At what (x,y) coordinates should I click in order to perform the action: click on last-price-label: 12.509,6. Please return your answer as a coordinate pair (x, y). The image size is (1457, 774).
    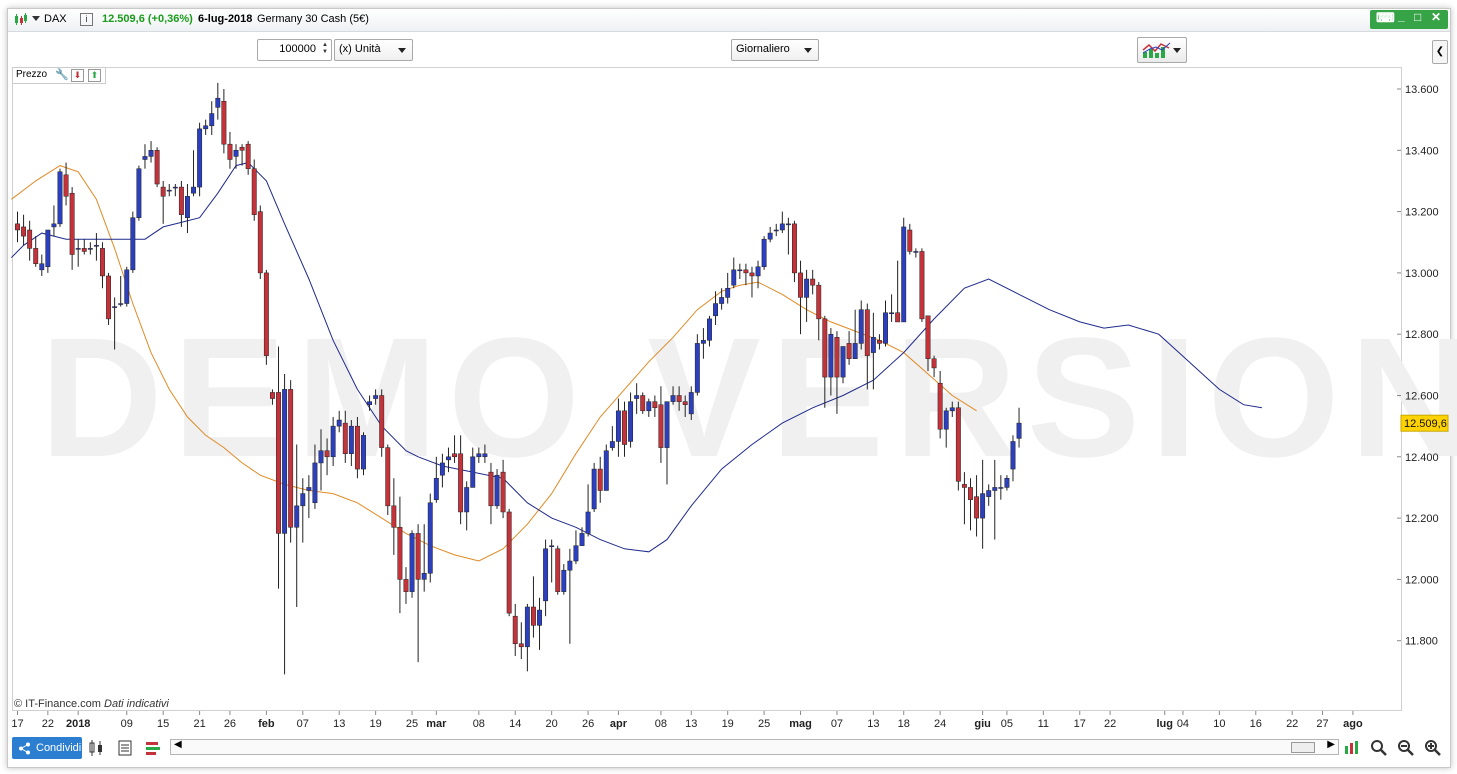
    Looking at the image, I should click on (1425, 424).